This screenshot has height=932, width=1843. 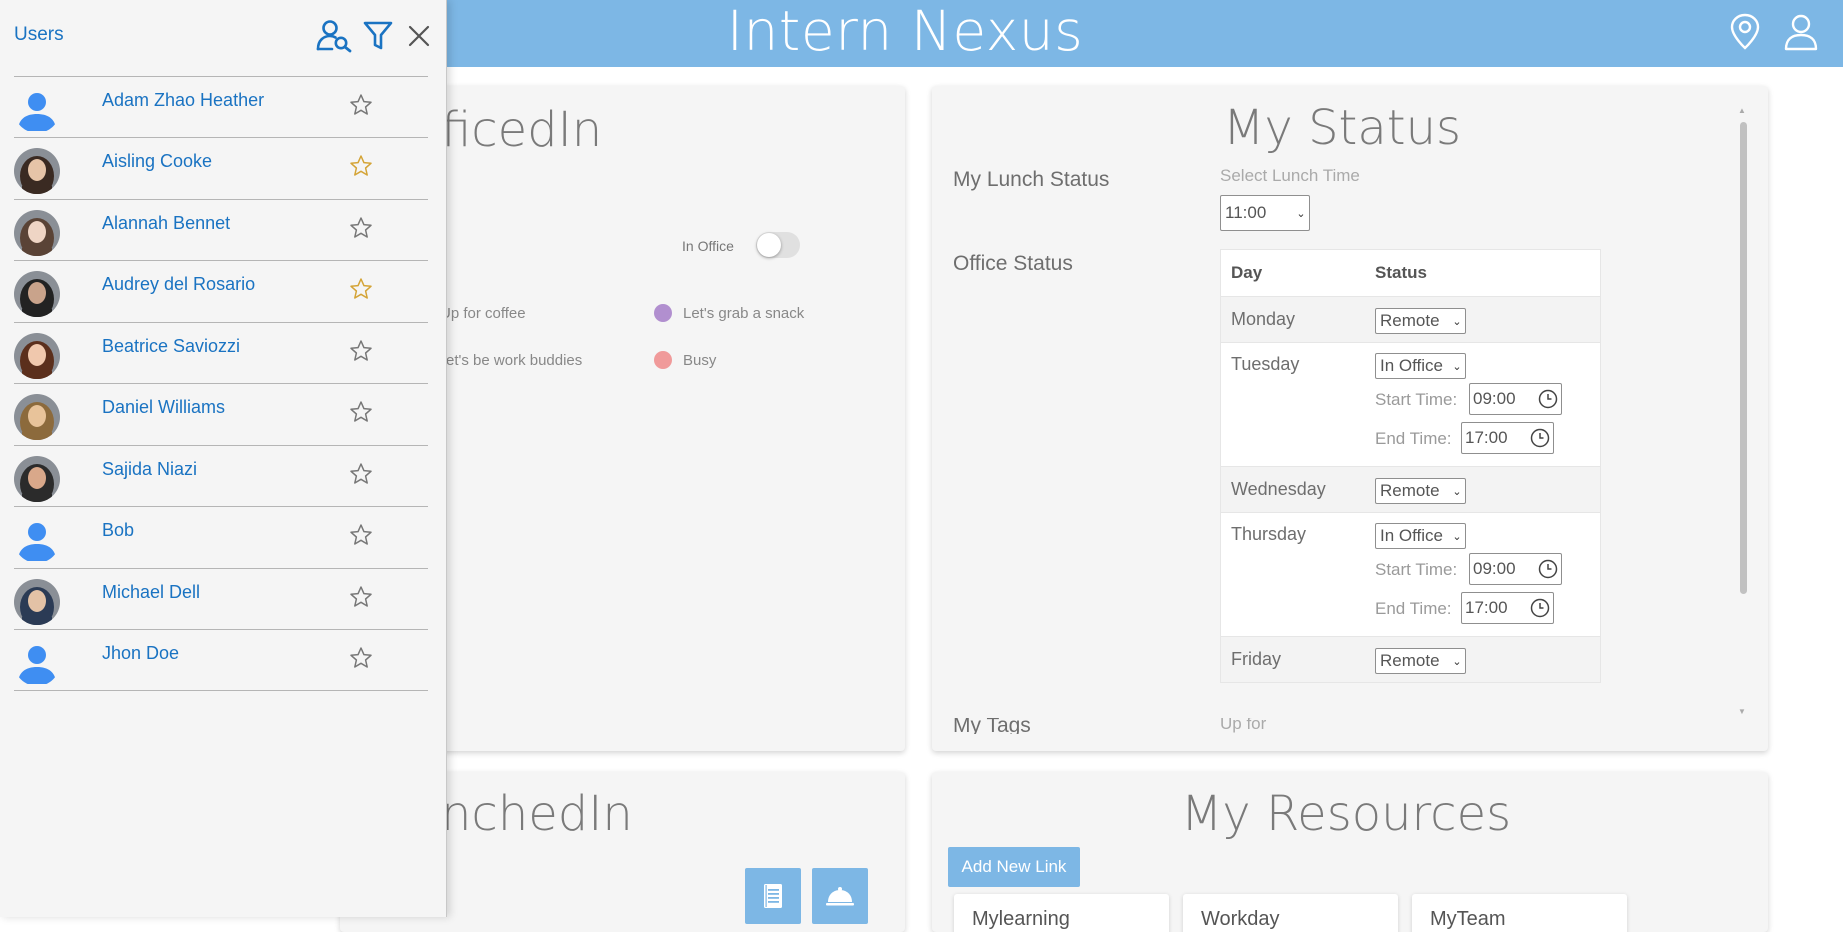 What do you see at coordinates (166, 223) in the screenshot?
I see `user-name-link: Alannah Bennet` at bounding box center [166, 223].